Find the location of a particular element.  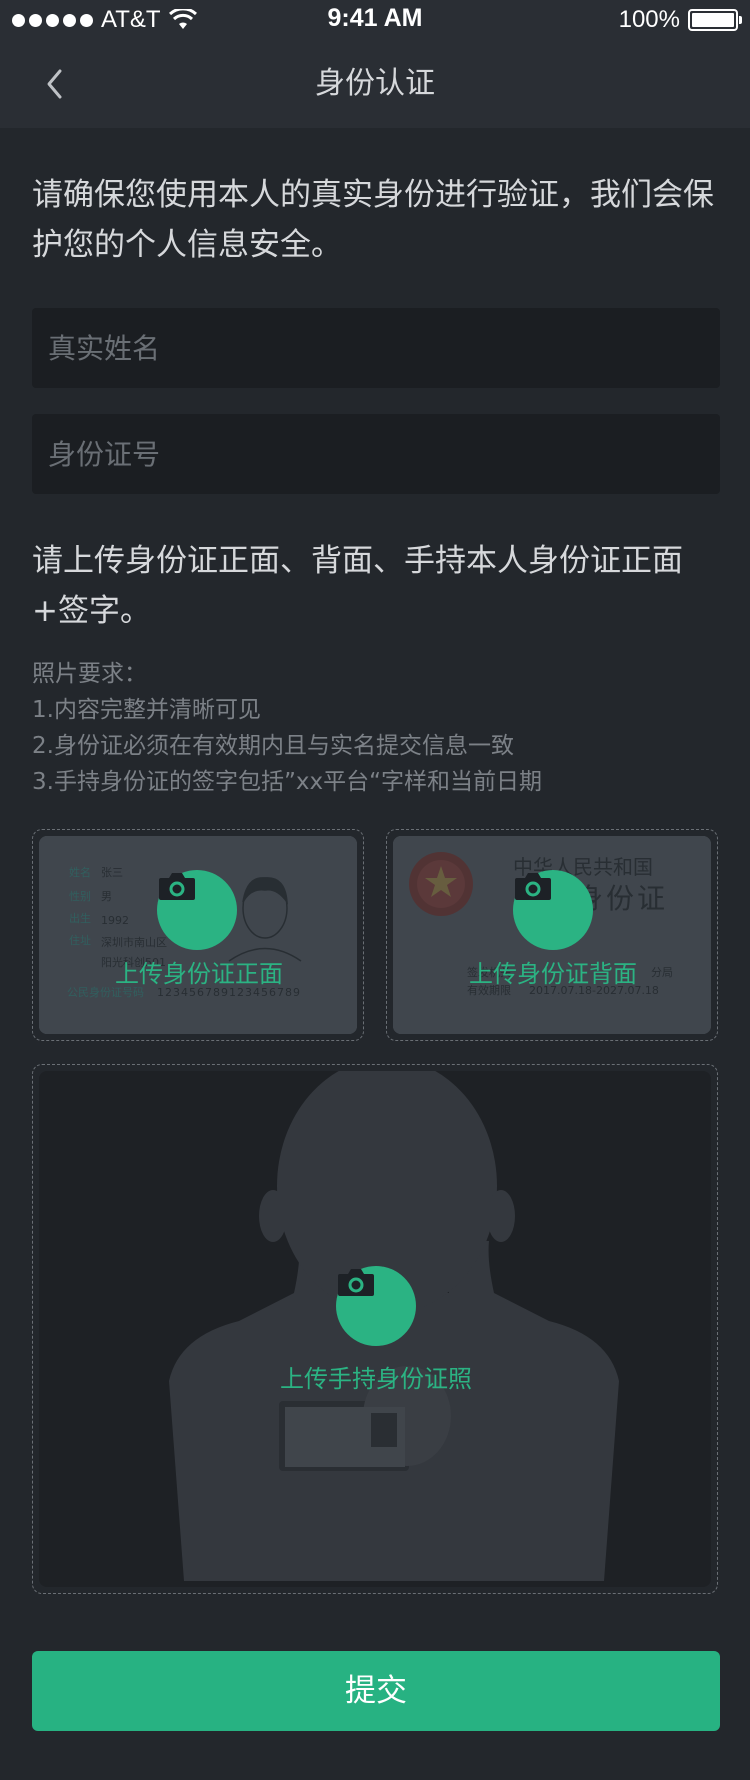

status-right: 100% is located at coordinates (680, 20).